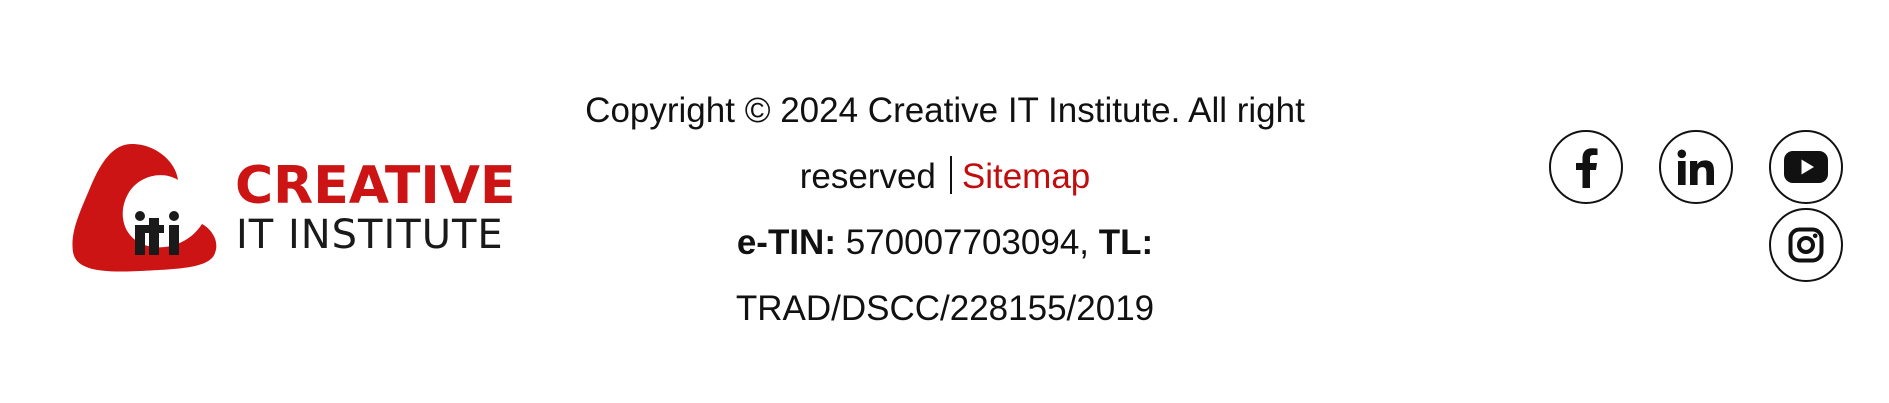 This screenshot has height=403, width=1889. Describe the element at coordinates (1026, 176) in the screenshot. I see `sitemap-link: Sitemap` at that location.